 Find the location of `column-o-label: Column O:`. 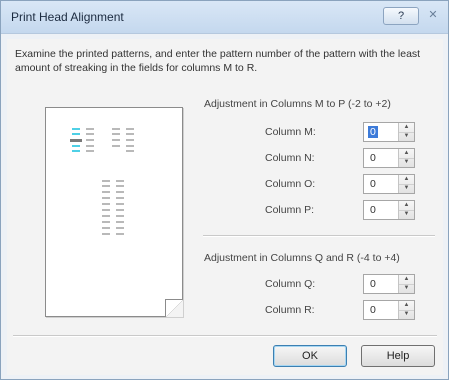

column-o-label: Column O: is located at coordinates (290, 184).